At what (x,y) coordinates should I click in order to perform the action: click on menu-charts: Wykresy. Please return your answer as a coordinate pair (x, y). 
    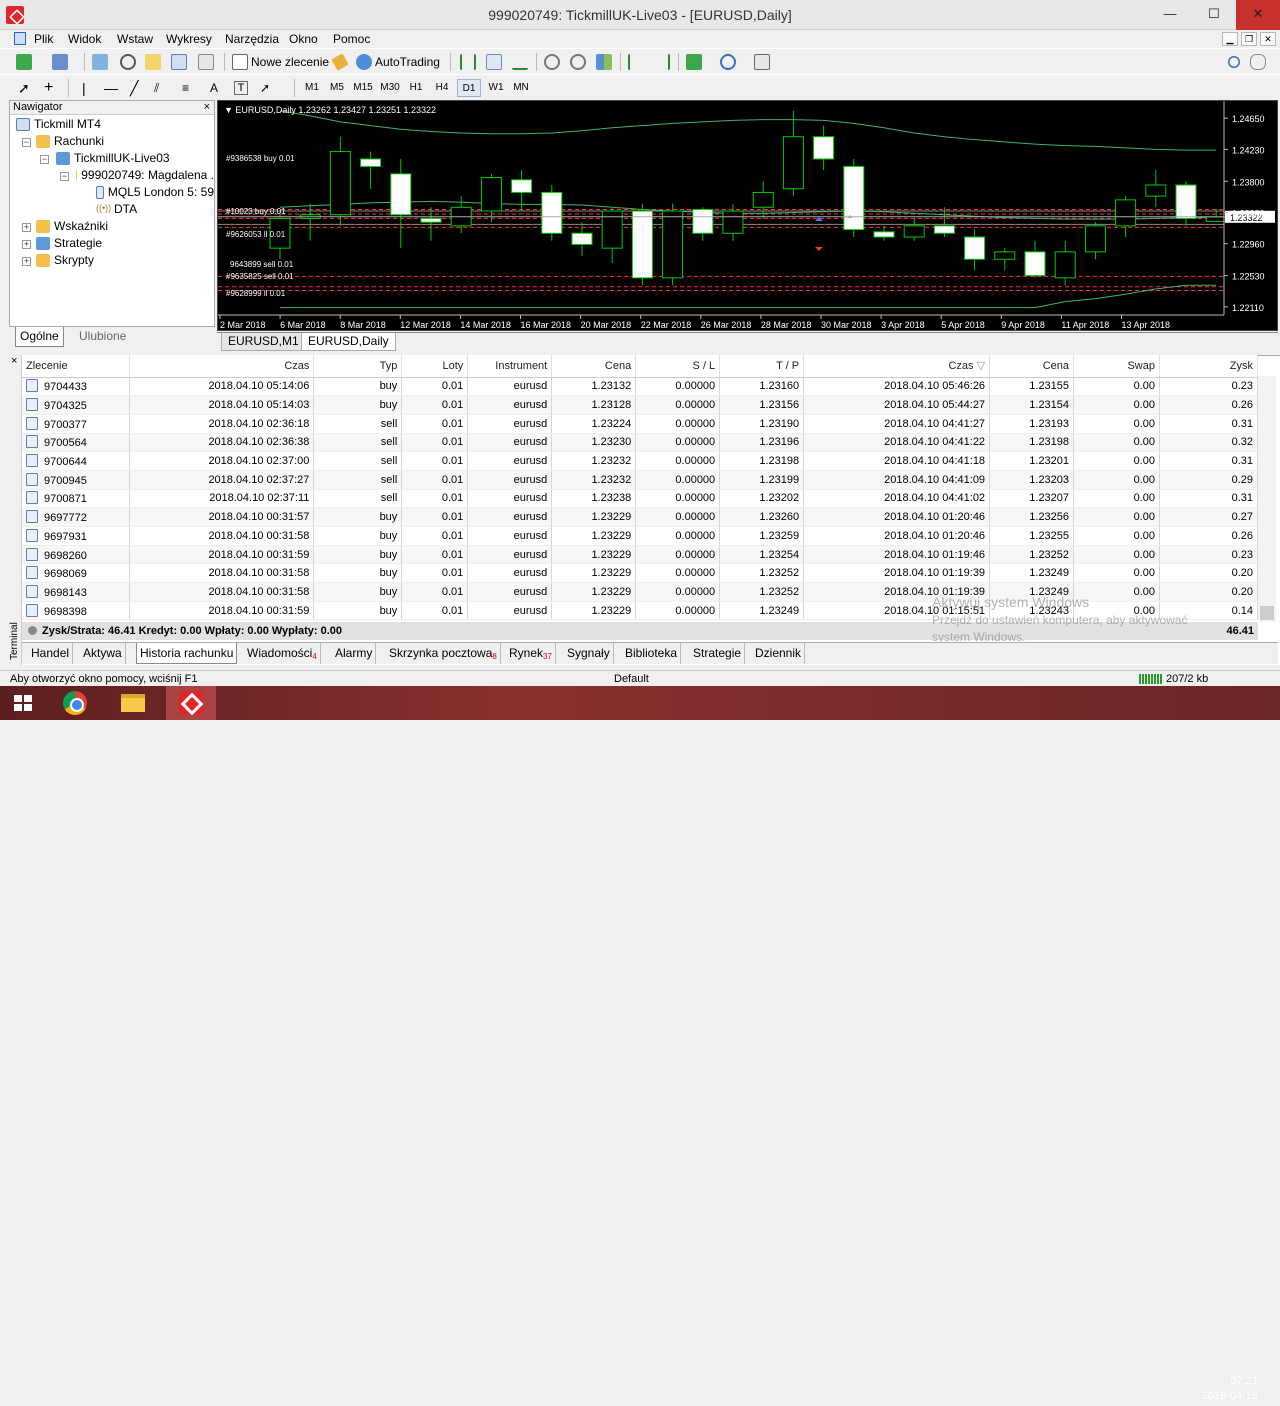
    Looking at the image, I should click on (189, 39).